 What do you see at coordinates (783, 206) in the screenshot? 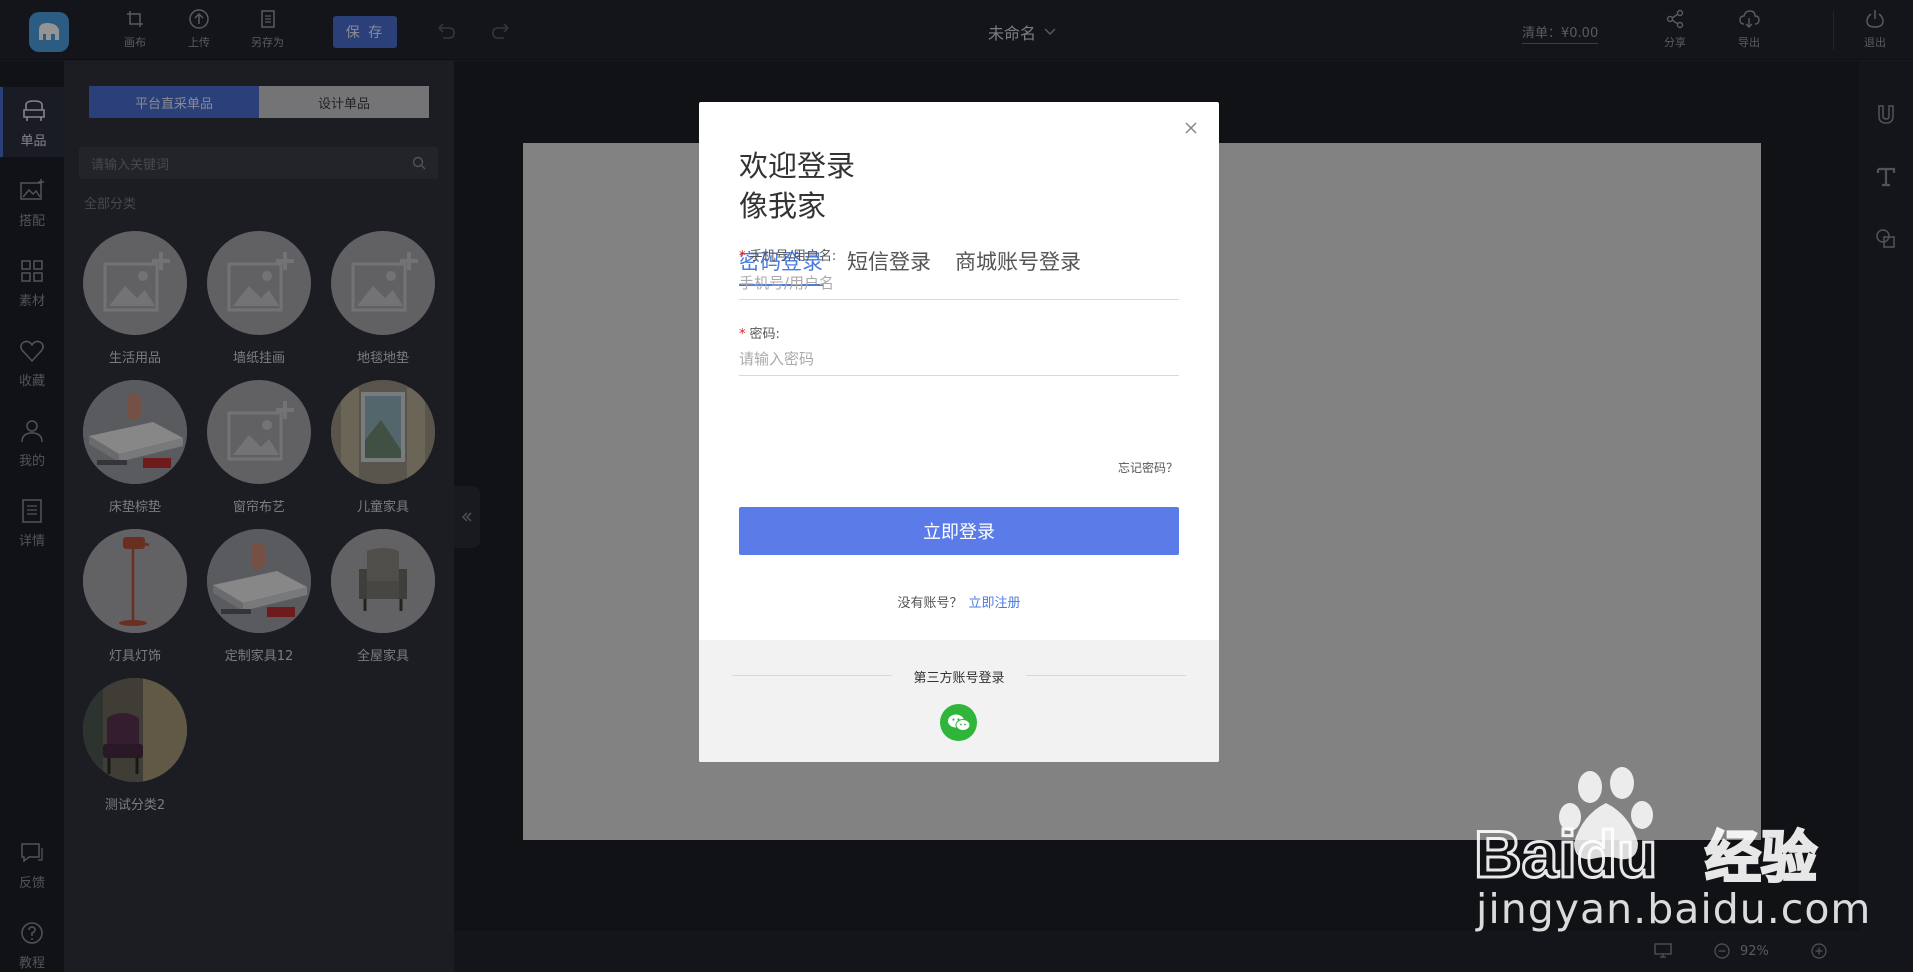
I see `dialog-title-line2: 像我家` at bounding box center [783, 206].